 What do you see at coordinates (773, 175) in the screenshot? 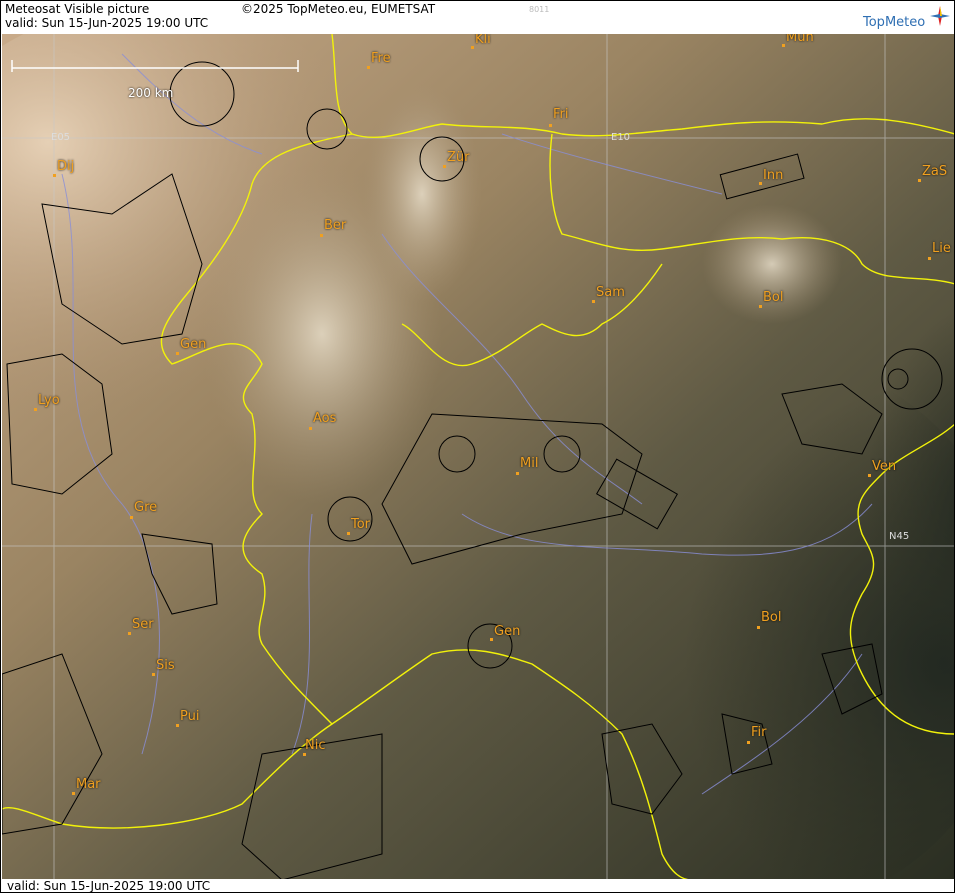
I see `city-label: Inn` at bounding box center [773, 175].